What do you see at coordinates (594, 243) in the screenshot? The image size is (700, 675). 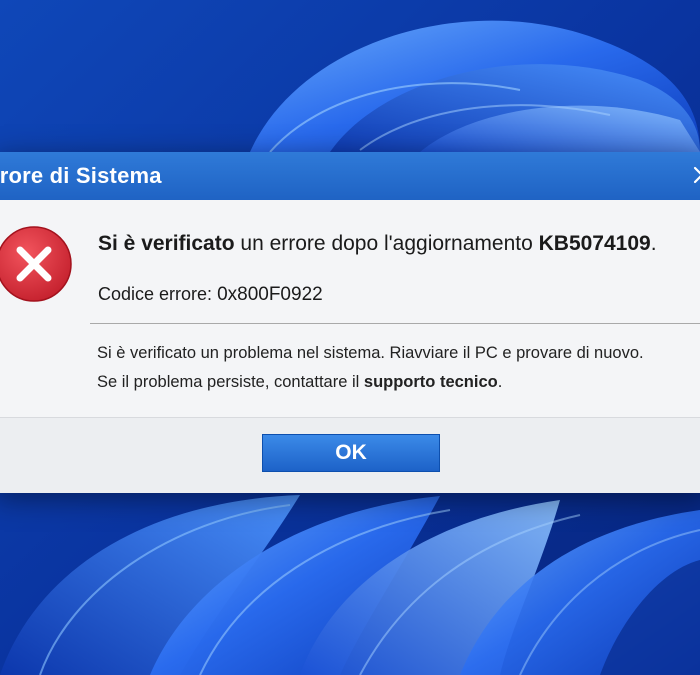 I see `kb-number: KB5074109` at bounding box center [594, 243].